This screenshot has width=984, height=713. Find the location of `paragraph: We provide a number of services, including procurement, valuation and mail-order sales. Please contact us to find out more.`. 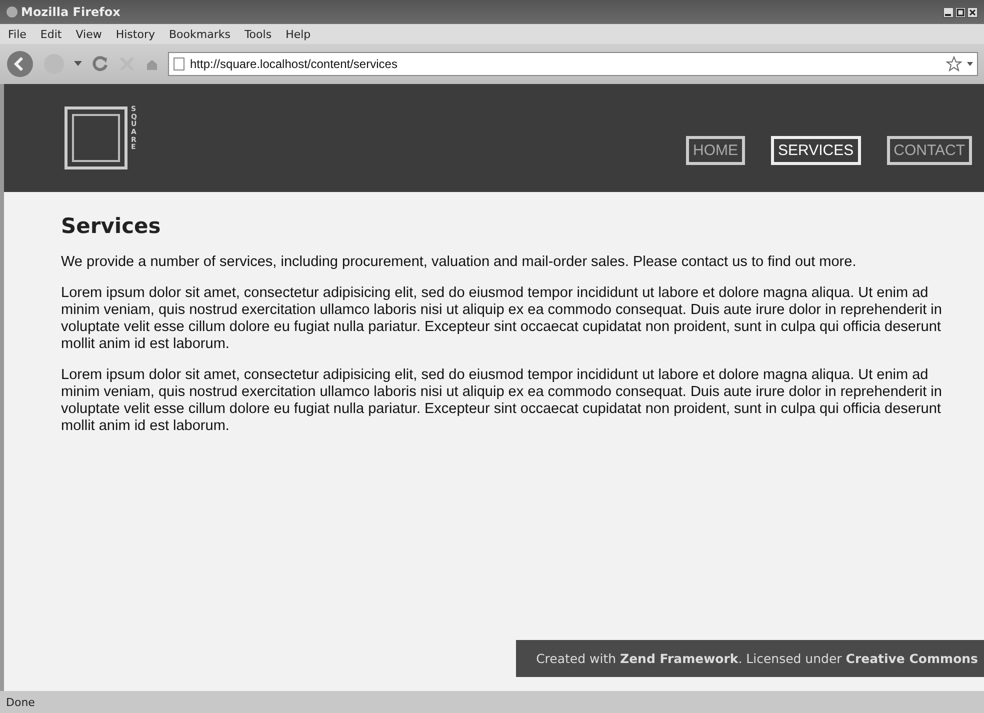

paragraph: We provide a number of services, including procurement, valuation and mail-order sales. Please contact us to find out more. is located at coordinates (459, 262).